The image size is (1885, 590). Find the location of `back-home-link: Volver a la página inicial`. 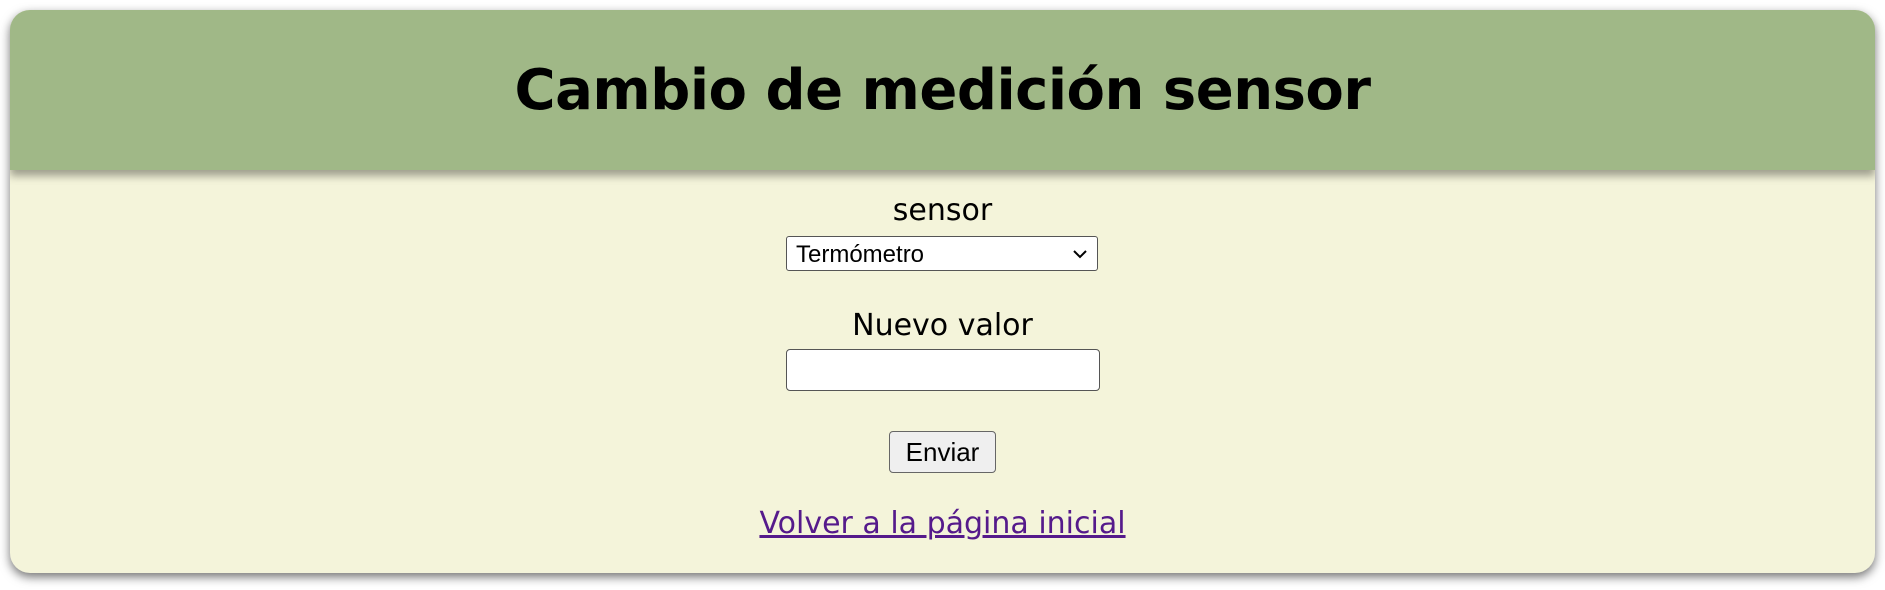

back-home-link: Volver a la página inicial is located at coordinates (942, 523).